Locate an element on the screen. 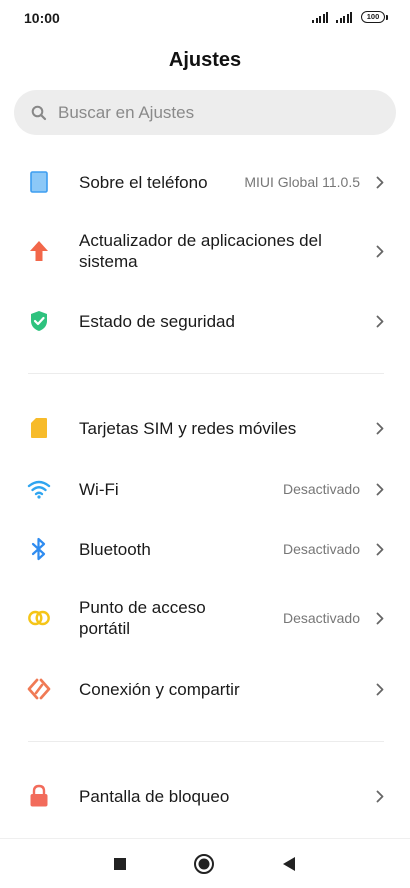 Image resolution: width=410 pixels, height=888 pixels. home-button is located at coordinates (204, 864).